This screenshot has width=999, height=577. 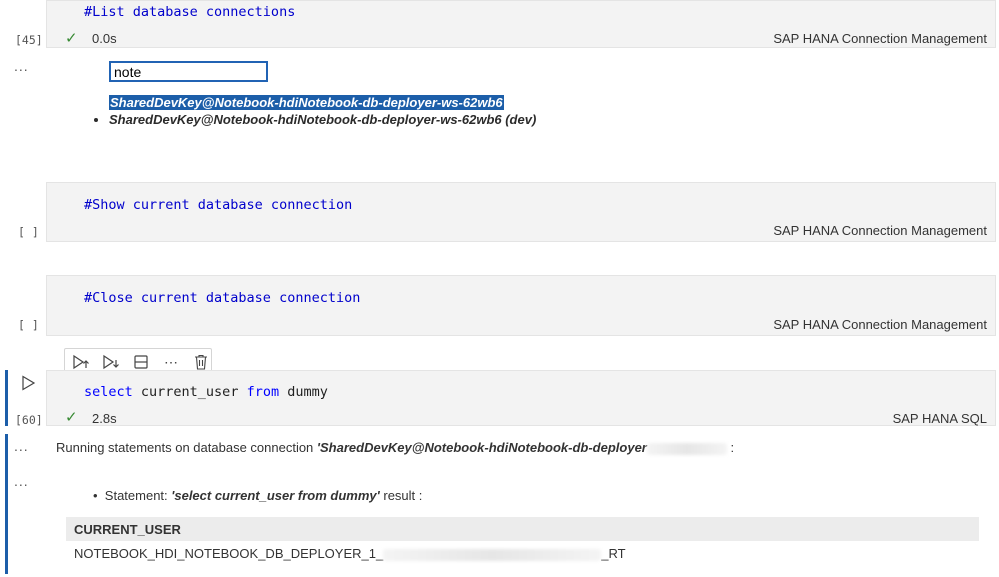 I want to click on split-cell-icon, so click(x=141, y=362).